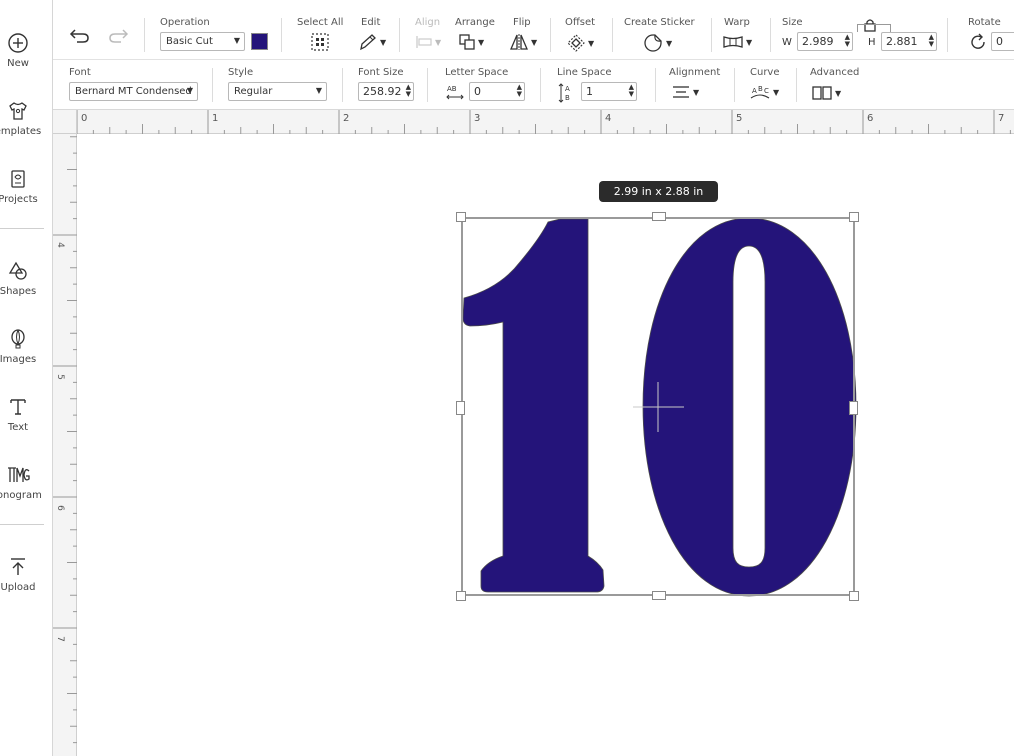  Describe the element at coordinates (854, 596) in the screenshot. I see `resize-handle-bottom-right` at that location.